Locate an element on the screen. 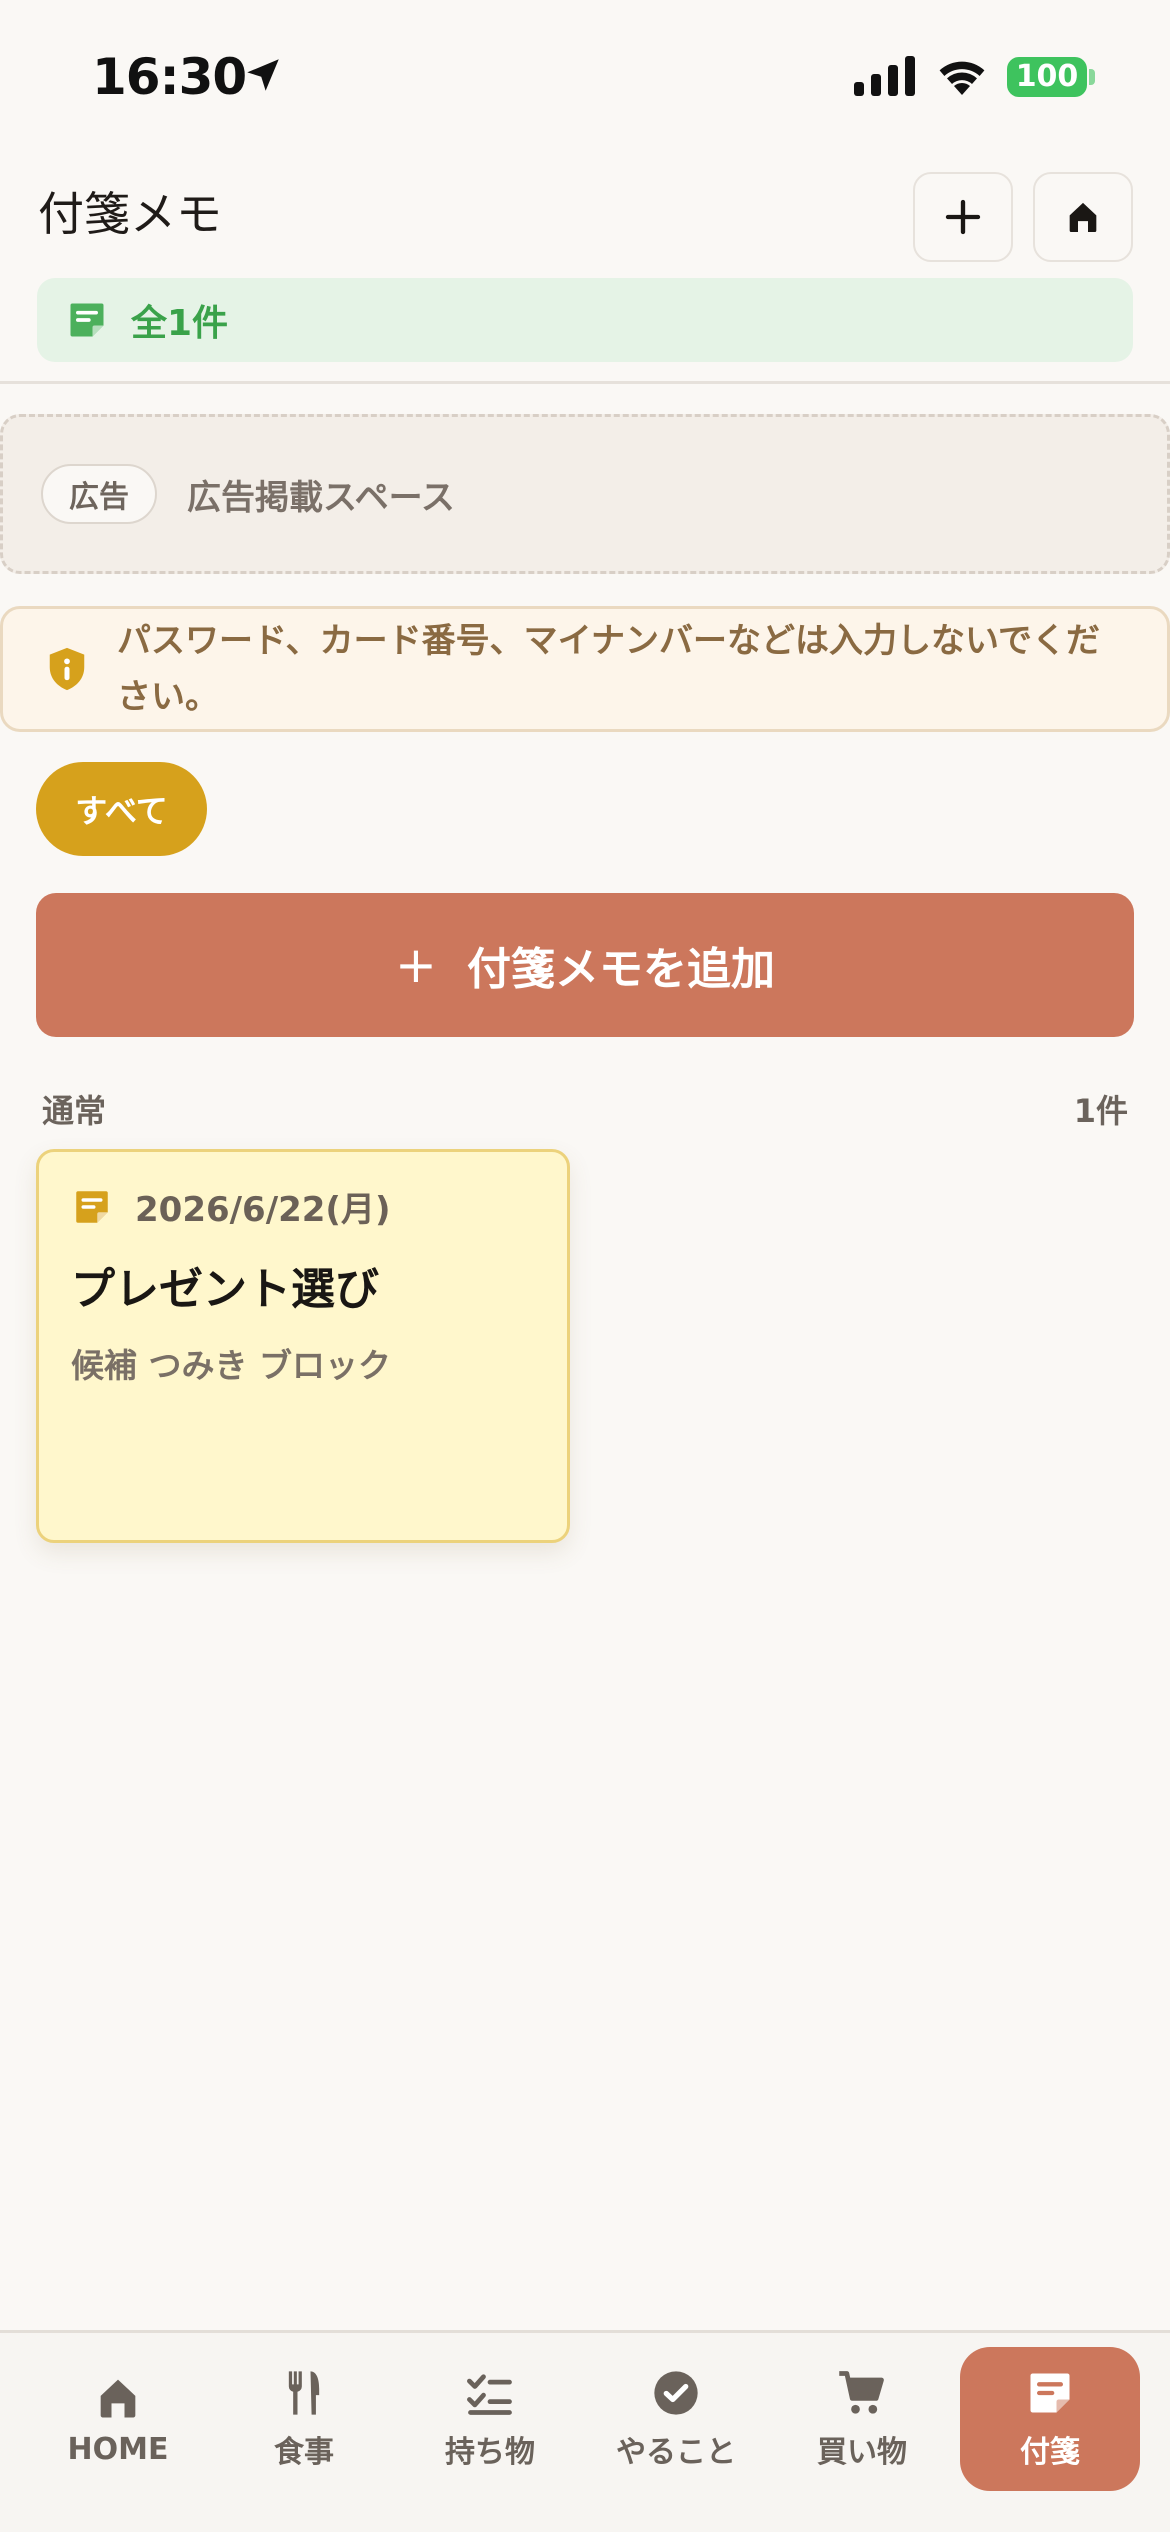 Image resolution: width=1170 pixels, height=2532 pixels. section-label: 通常 is located at coordinates (74, 1111).